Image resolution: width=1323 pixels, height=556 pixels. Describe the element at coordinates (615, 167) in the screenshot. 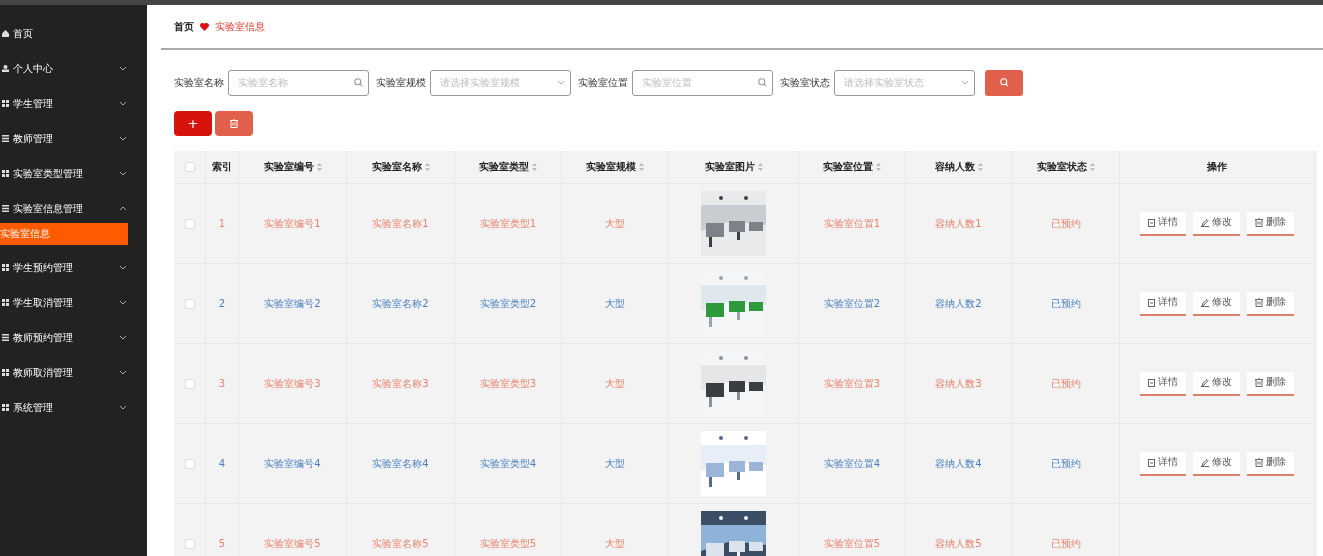

I see `column-header: 实验室规模` at that location.